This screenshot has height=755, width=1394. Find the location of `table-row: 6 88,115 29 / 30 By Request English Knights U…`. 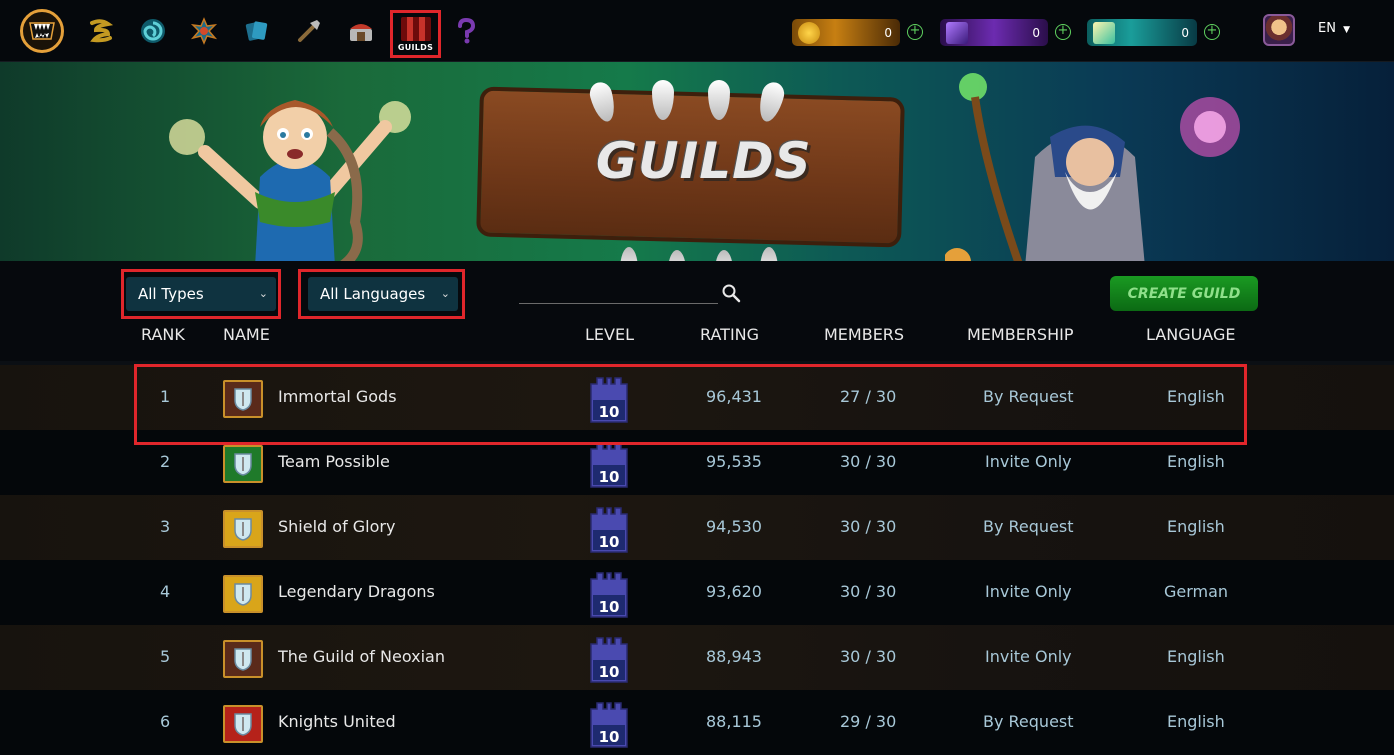

table-row: 6 88,115 29 / 30 By Request English Knights U… is located at coordinates (697, 722).